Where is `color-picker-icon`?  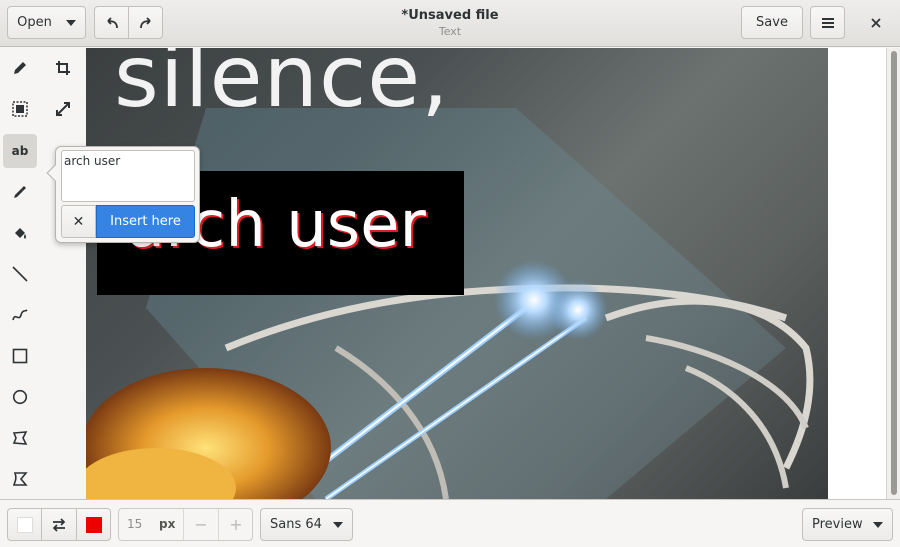 color-picker-icon is located at coordinates (20, 192).